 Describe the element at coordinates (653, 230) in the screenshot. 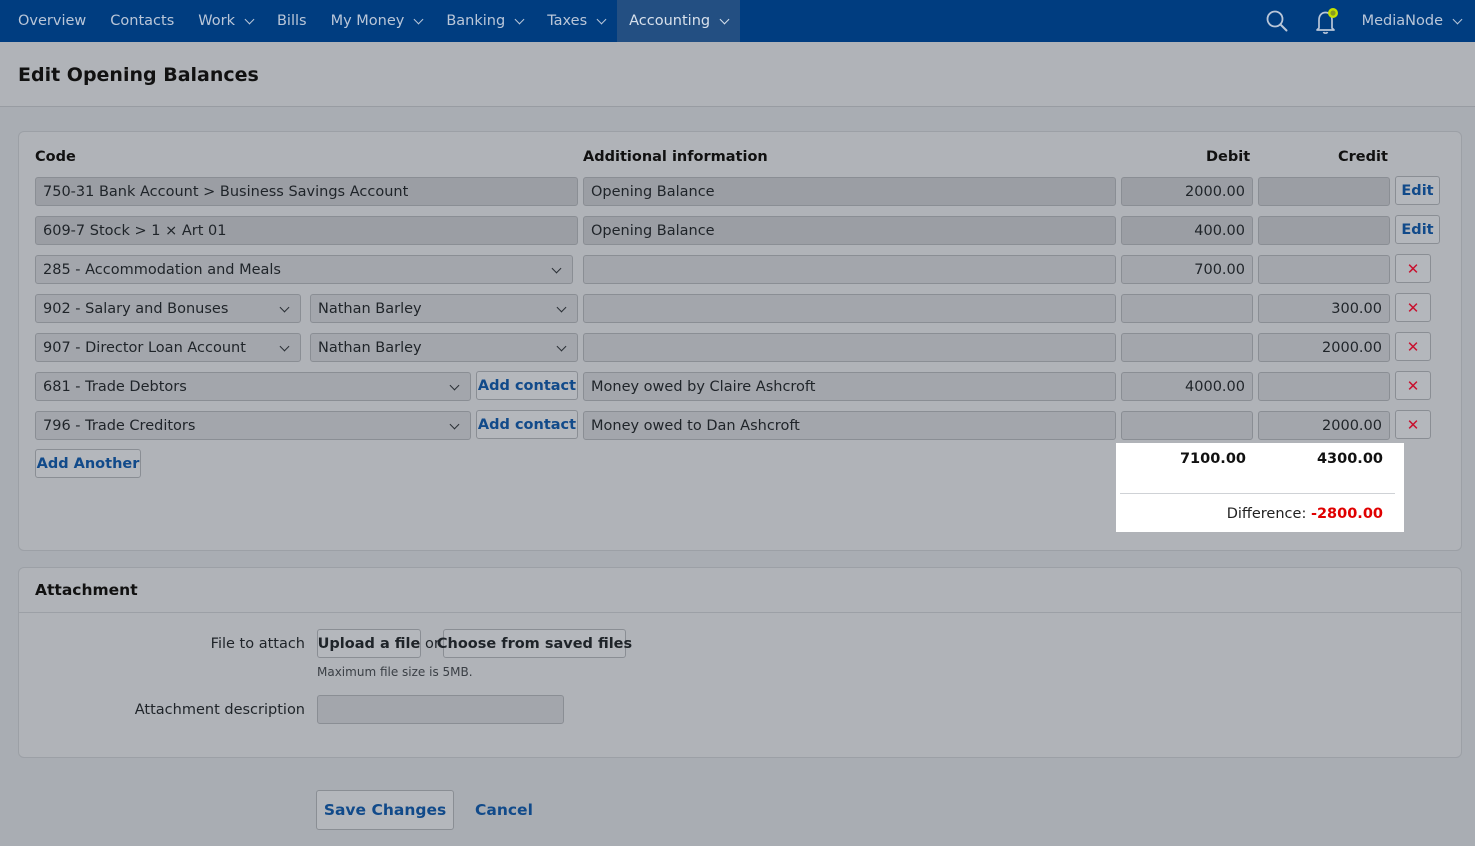

I see `row-2-info: Opening Balance` at that location.